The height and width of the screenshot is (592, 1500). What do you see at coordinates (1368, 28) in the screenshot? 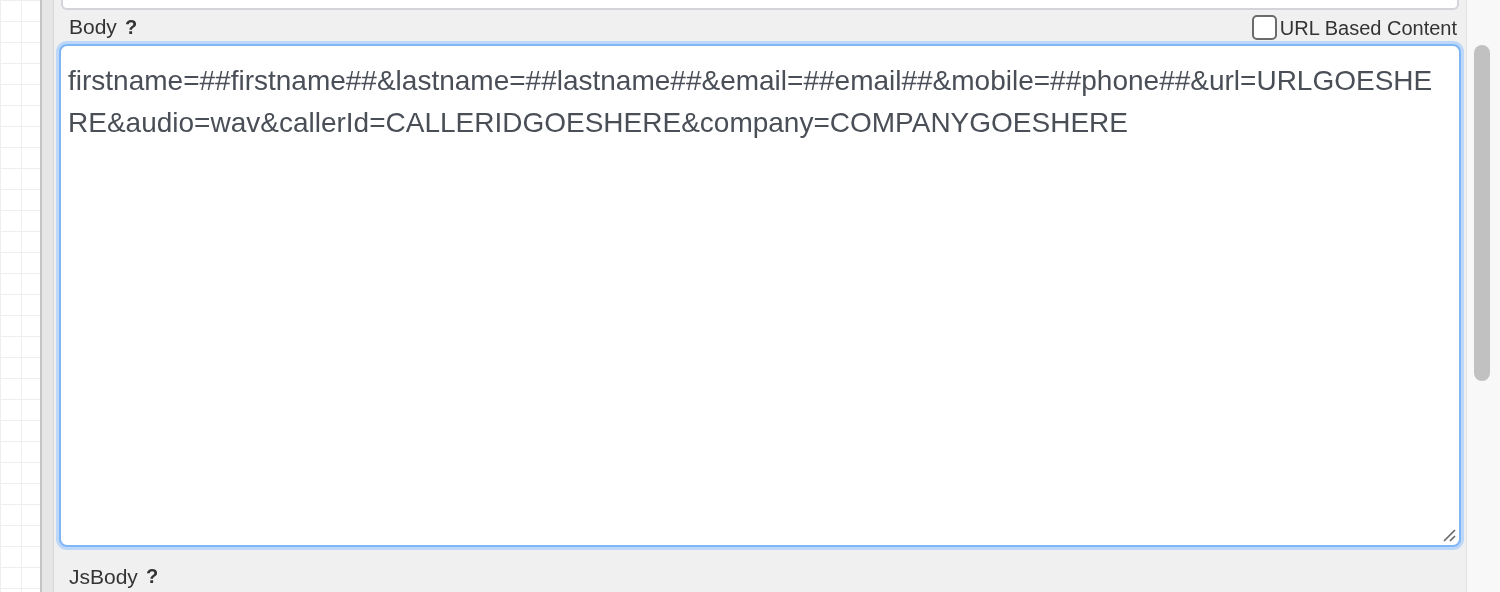
I see `checkbox-label: URL Based Content` at bounding box center [1368, 28].